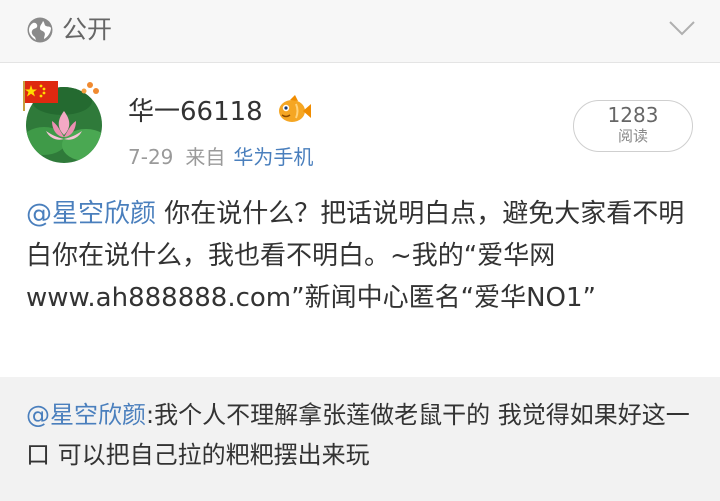 The image size is (720, 501). I want to click on globe-icon, so click(40, 30).